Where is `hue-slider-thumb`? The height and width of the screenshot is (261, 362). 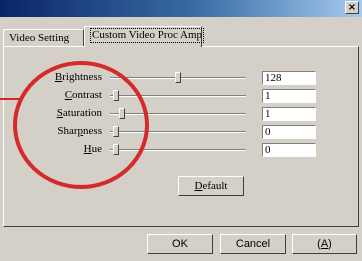
hue-slider-thumb is located at coordinates (116, 149).